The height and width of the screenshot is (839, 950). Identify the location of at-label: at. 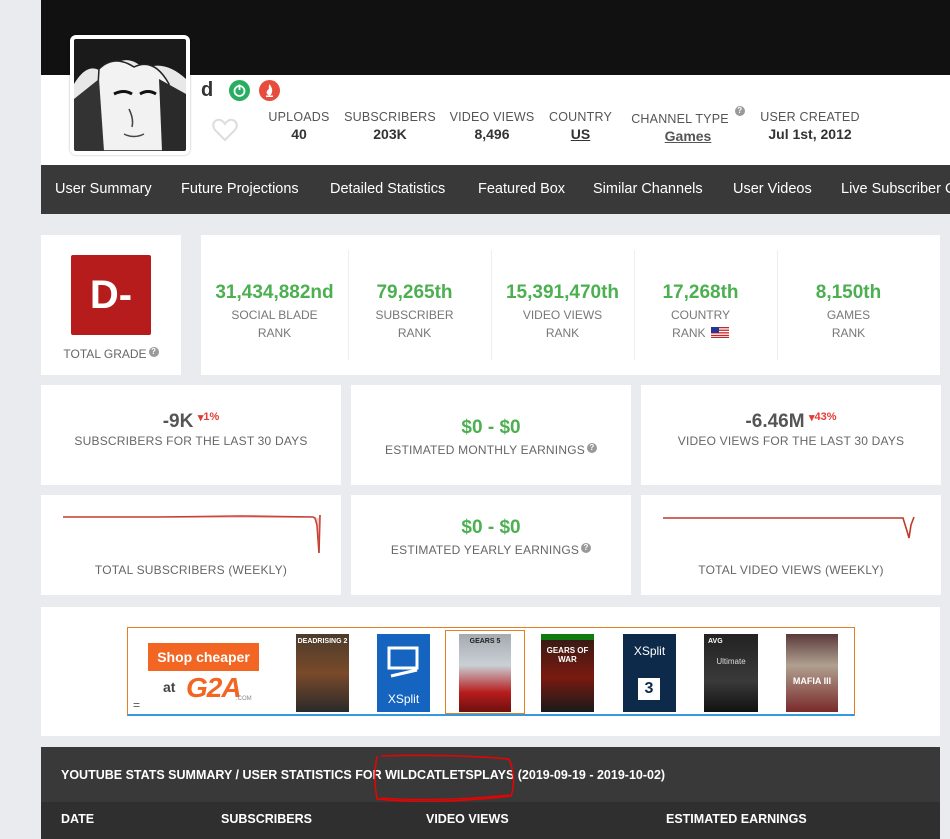
(169, 687).